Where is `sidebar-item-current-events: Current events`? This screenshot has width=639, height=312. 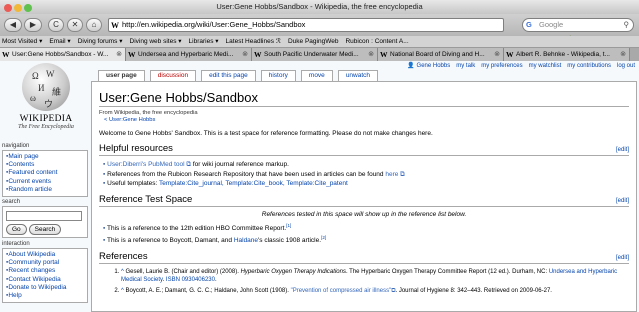
sidebar-item-current-events: Current events is located at coordinates (45, 182).